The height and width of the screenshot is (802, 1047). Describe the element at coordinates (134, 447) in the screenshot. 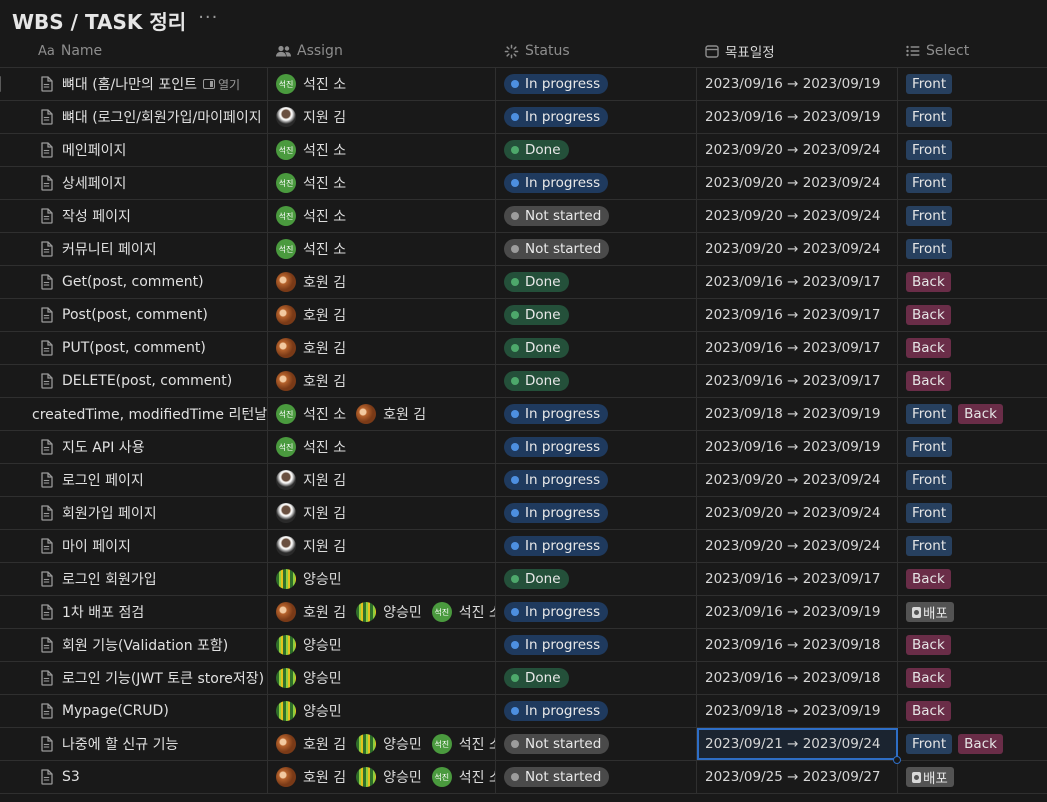

I see `name-cell: 지도 API 사용` at that location.